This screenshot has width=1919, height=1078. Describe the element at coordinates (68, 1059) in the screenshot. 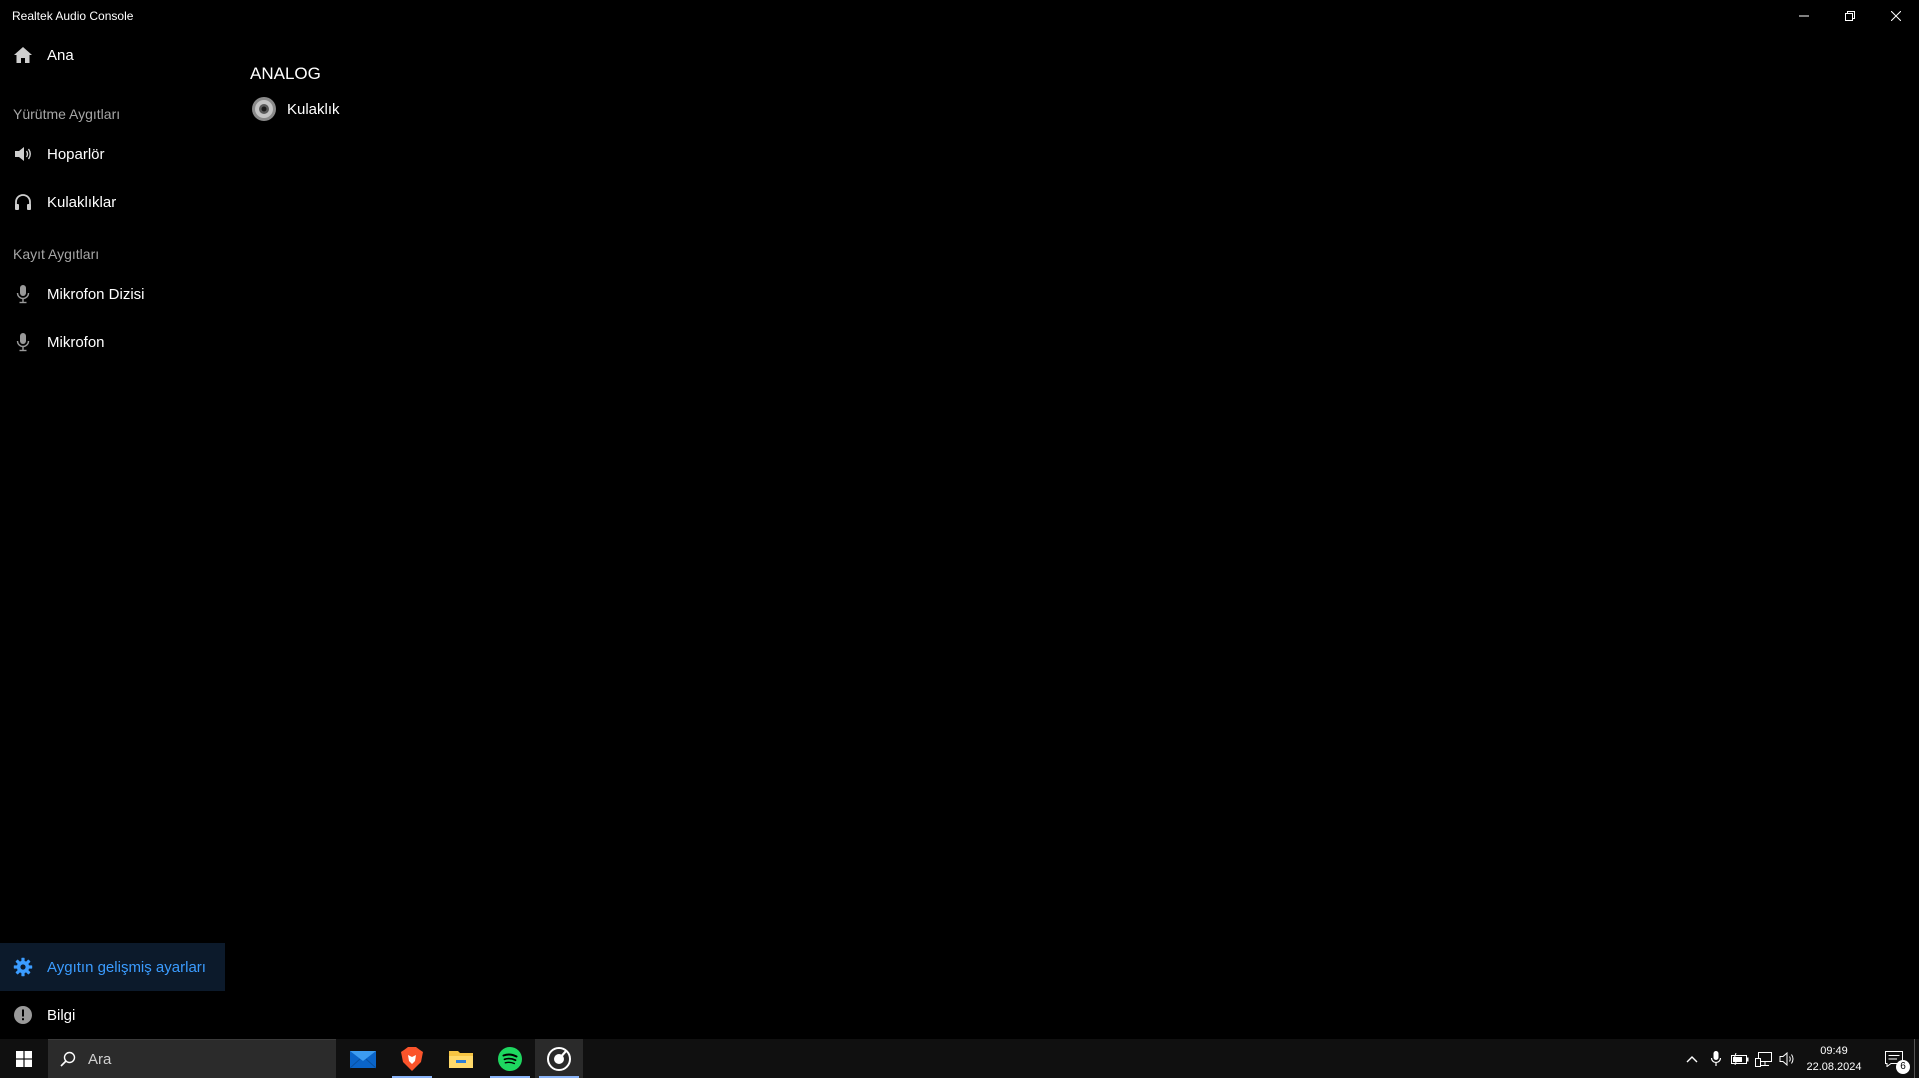

I see `search-icon` at that location.